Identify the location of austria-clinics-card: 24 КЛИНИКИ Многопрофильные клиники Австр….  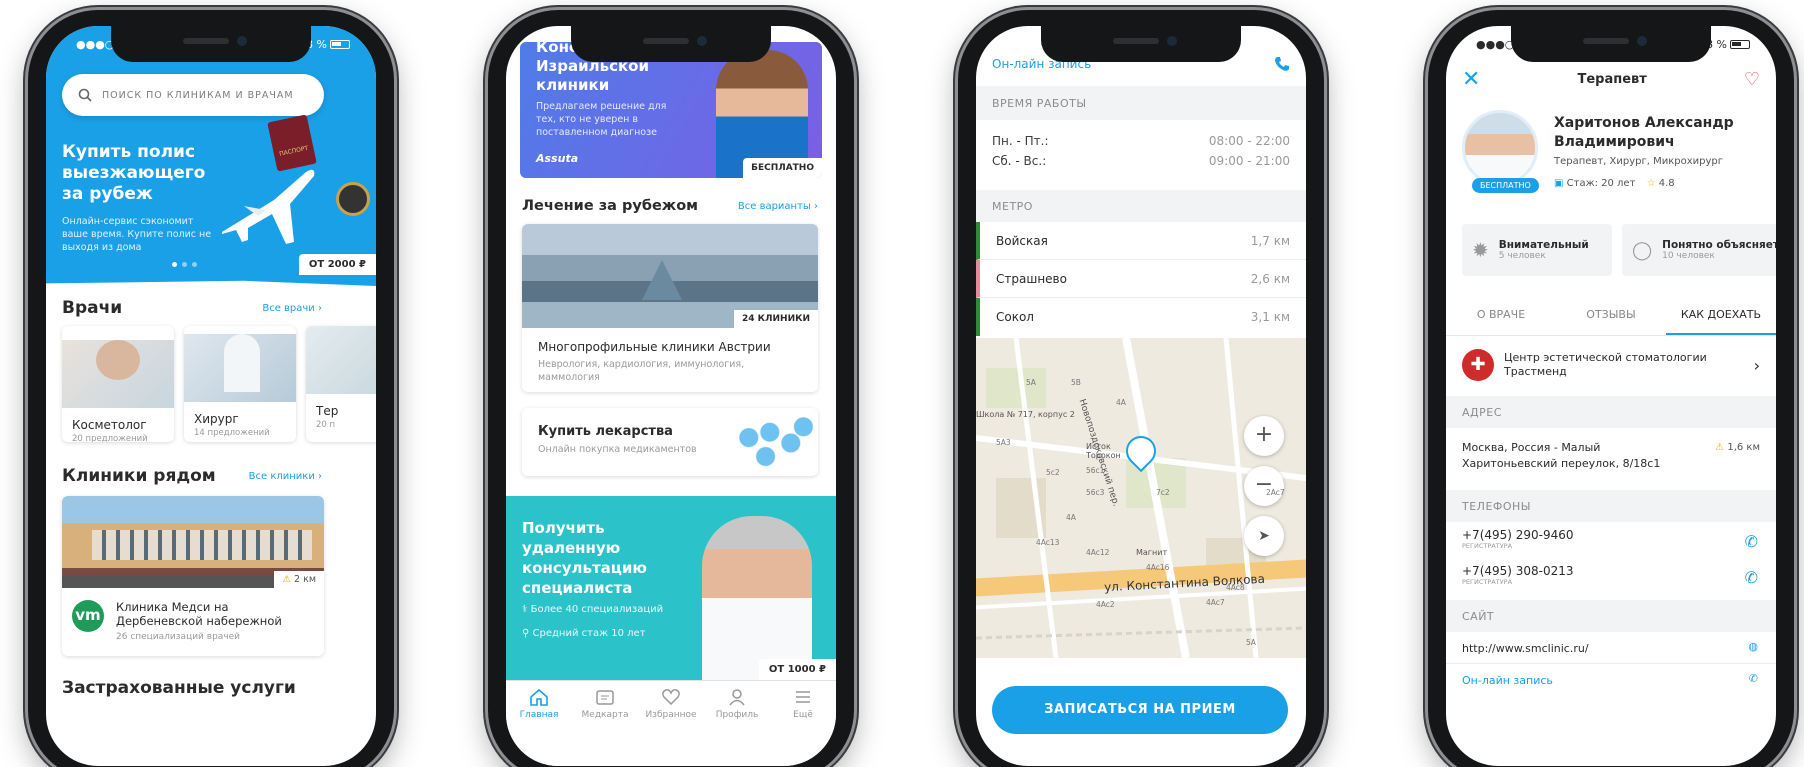
(670, 308).